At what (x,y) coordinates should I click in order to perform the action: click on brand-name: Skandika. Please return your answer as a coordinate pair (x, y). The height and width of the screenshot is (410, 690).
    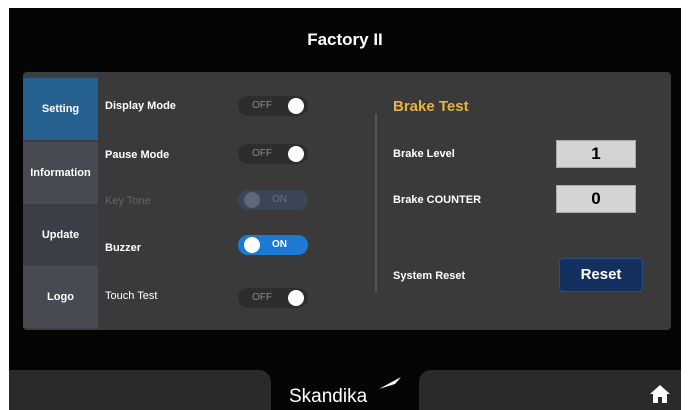
    Looking at the image, I should click on (328, 396).